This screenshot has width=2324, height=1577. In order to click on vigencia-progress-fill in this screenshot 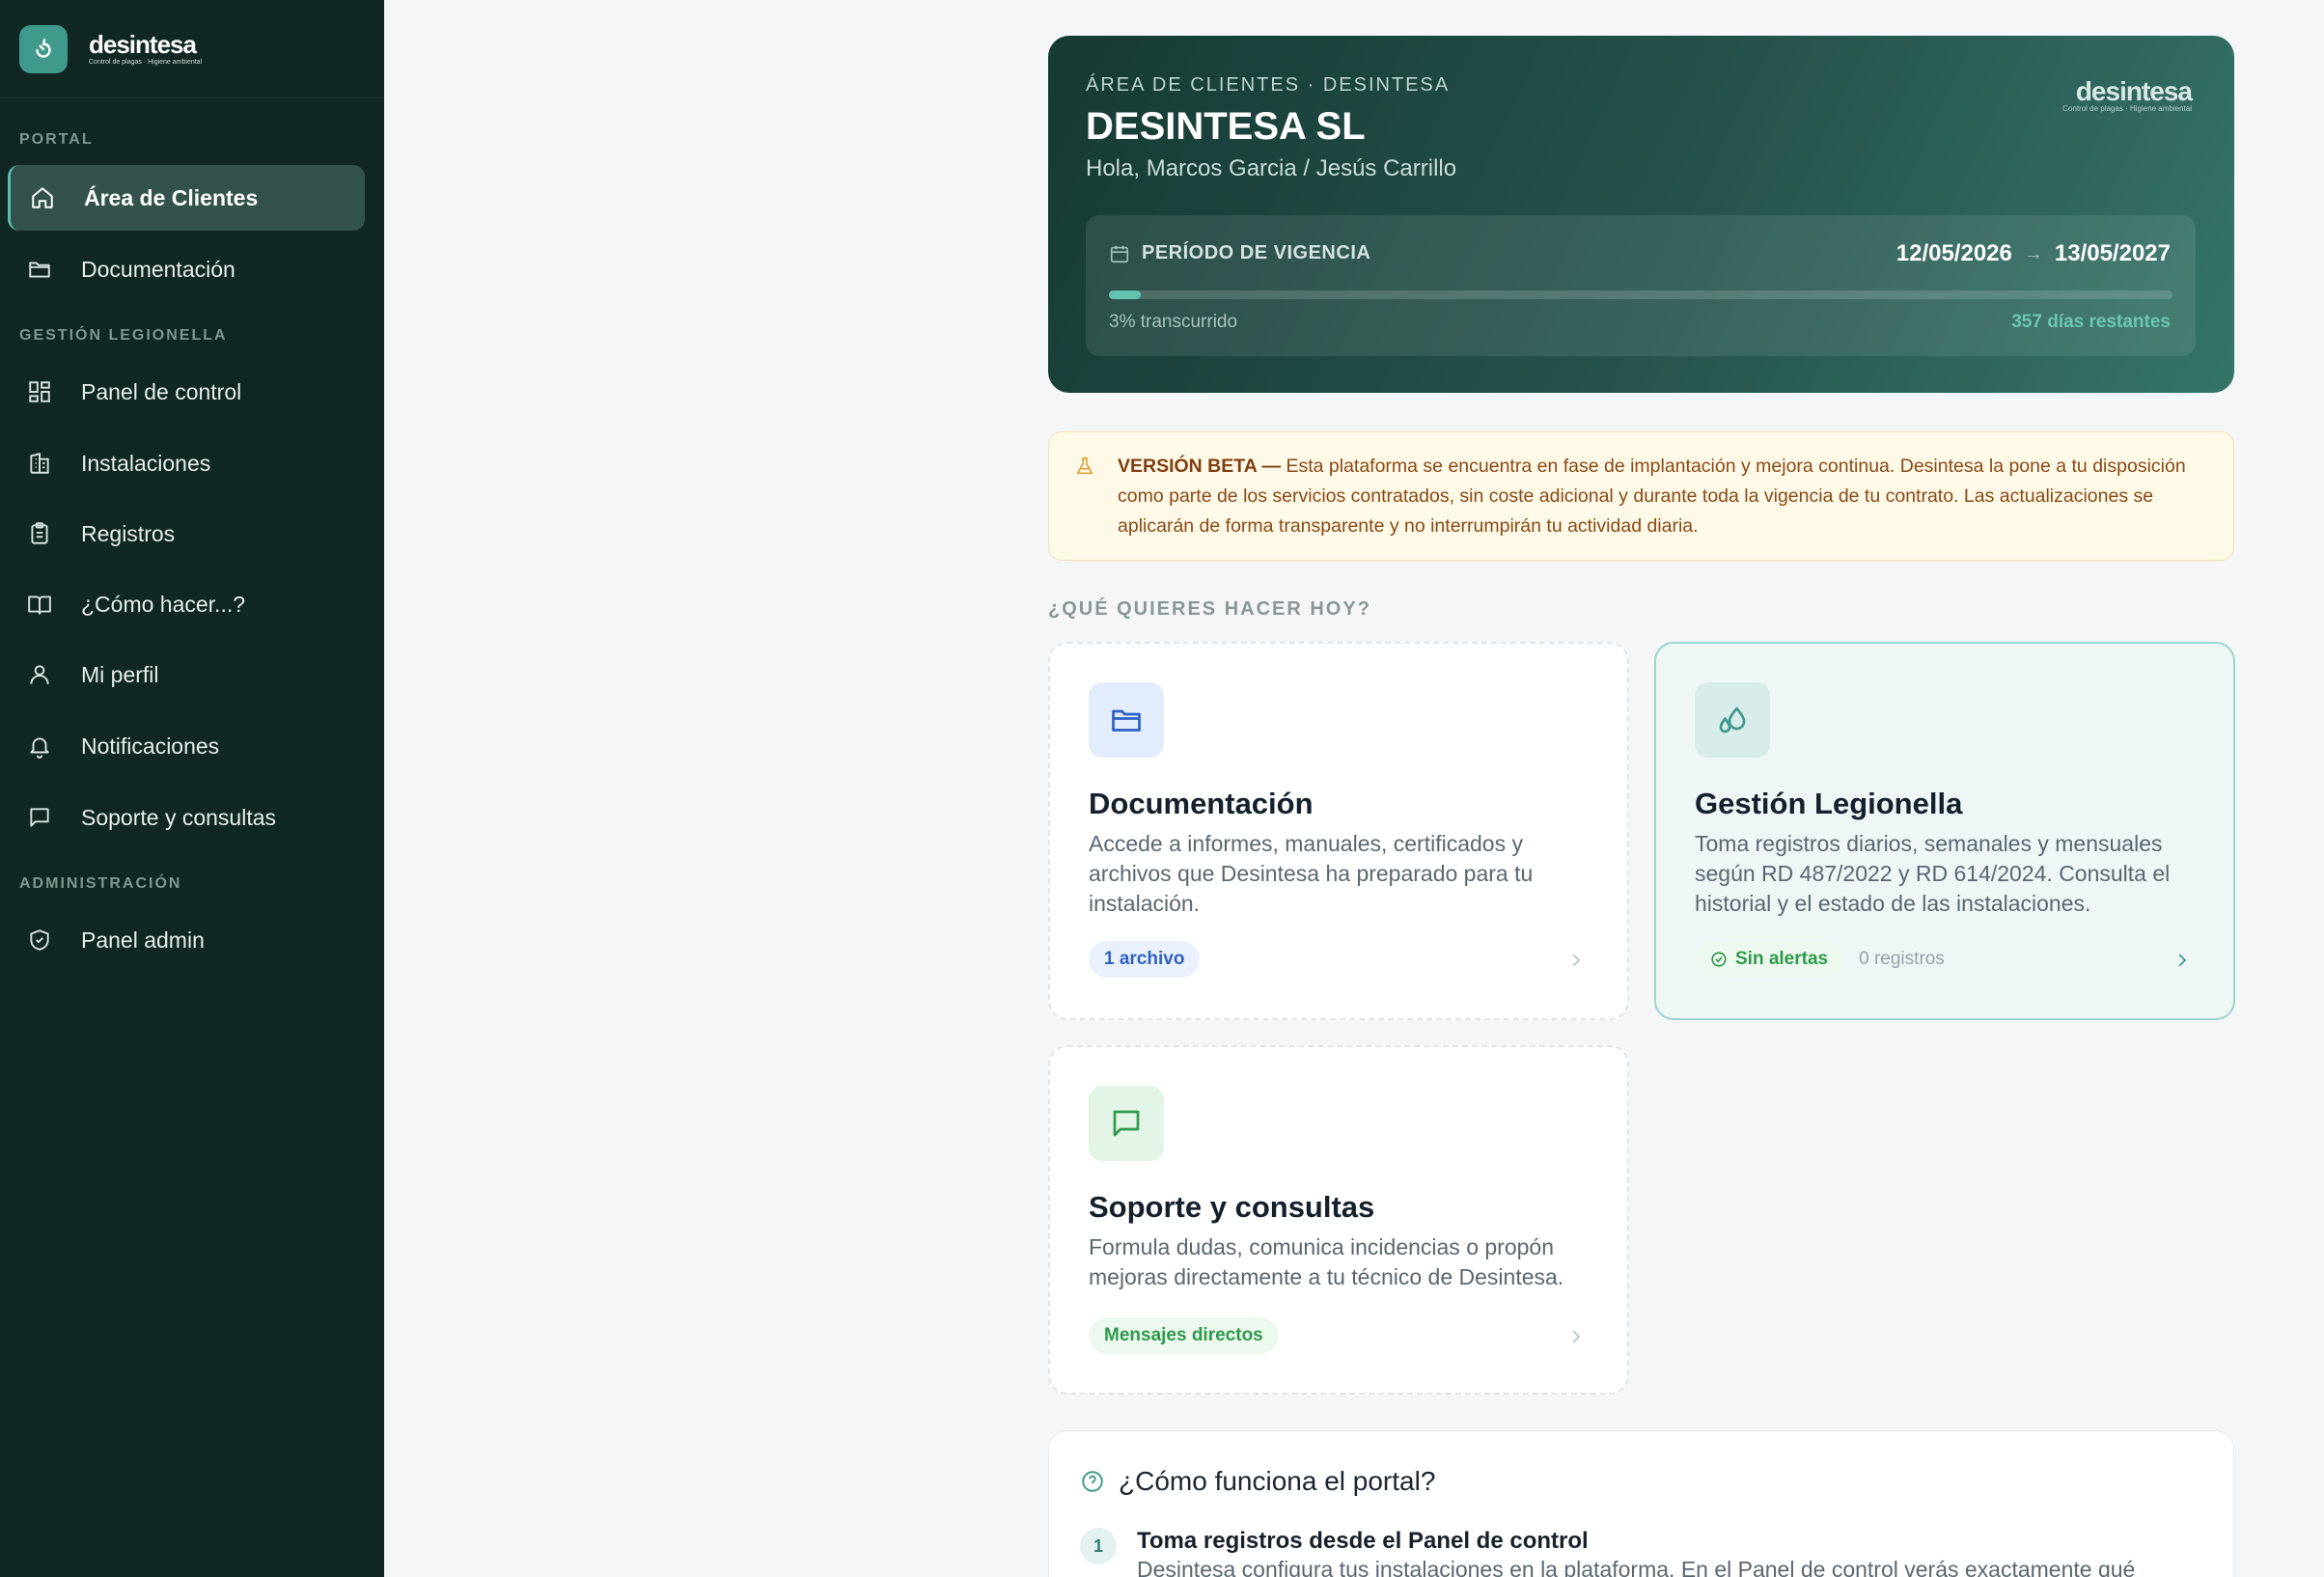, I will do `click(1126, 294)`.